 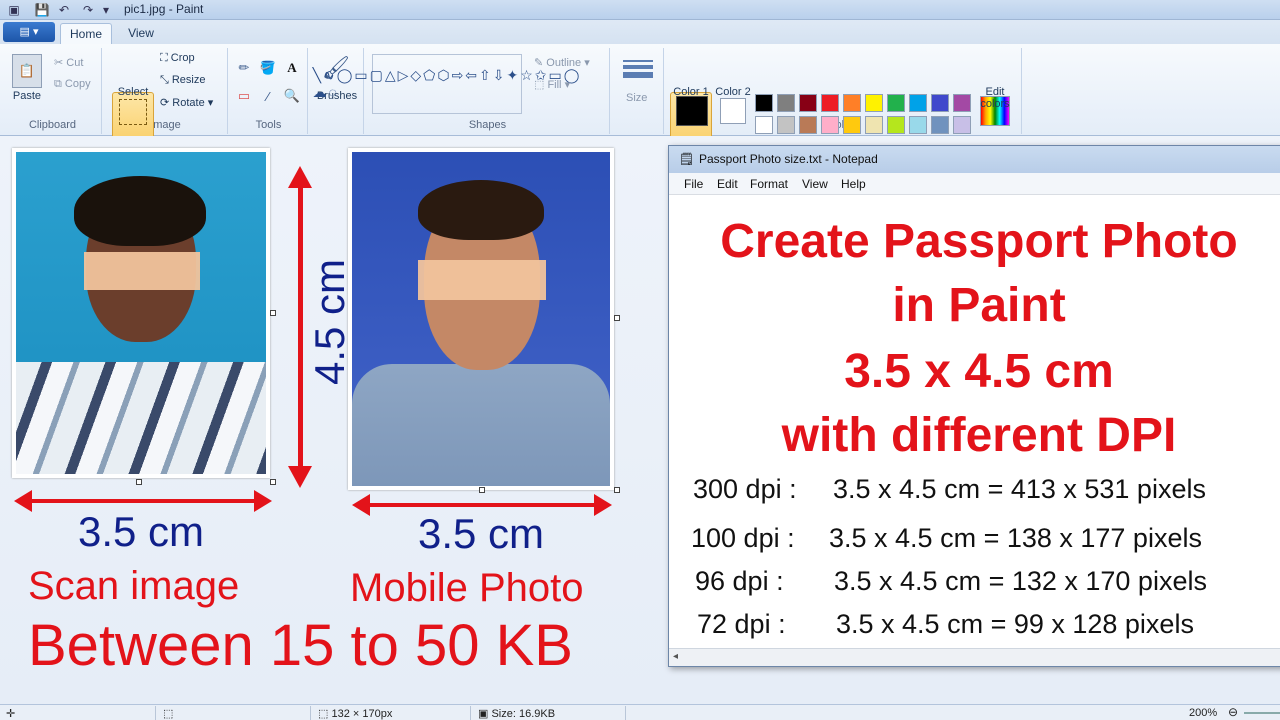 What do you see at coordinates (268, 96) in the screenshot?
I see `color-picker-icon: ⁄` at bounding box center [268, 96].